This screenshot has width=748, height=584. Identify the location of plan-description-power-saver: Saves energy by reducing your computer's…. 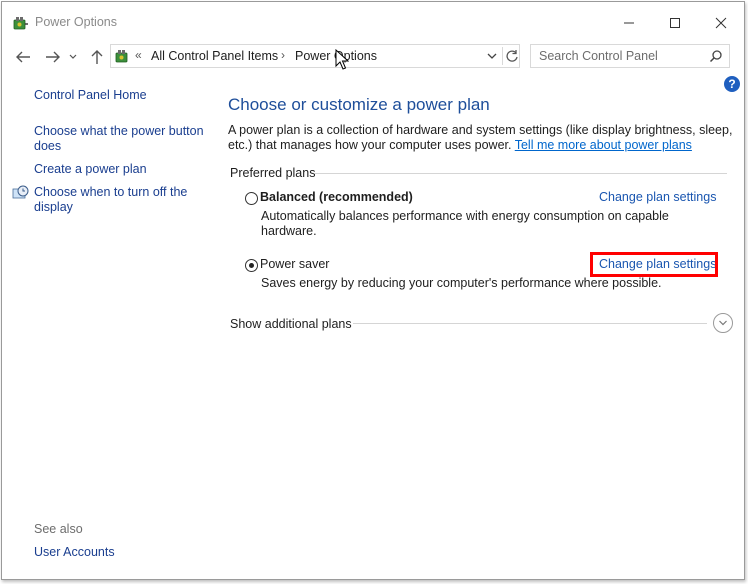
(461, 283).